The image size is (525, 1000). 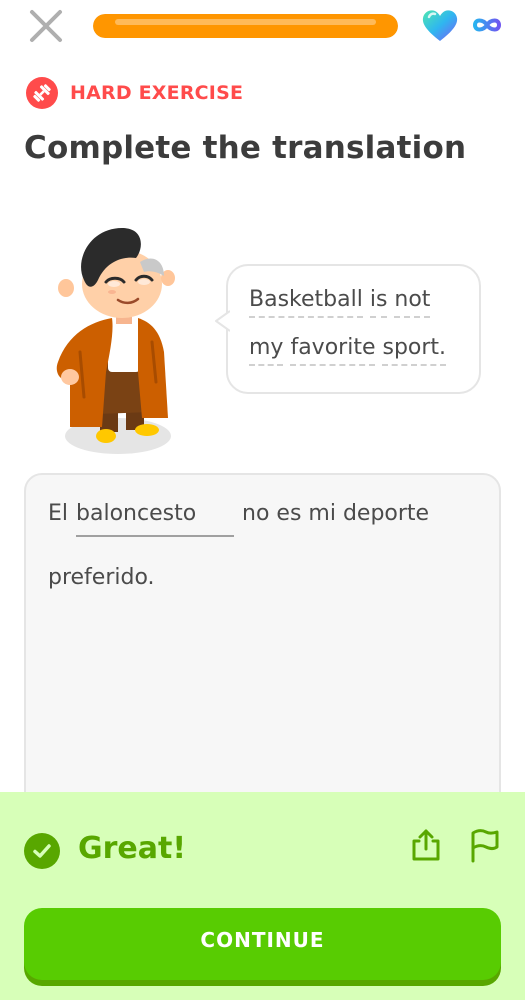 I want to click on answer-line: El baloncesto no es mi deporte, so click(x=262, y=517).